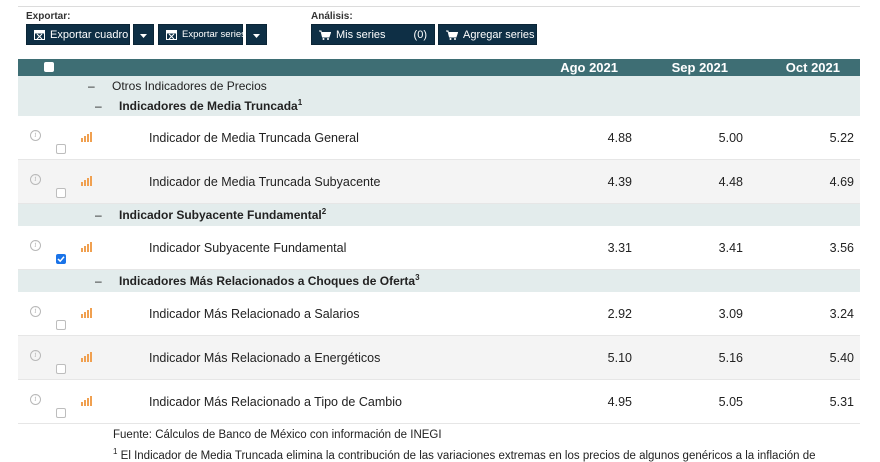  What do you see at coordinates (589, 67) in the screenshot?
I see `column-header-ago-2021: Ago 2021` at bounding box center [589, 67].